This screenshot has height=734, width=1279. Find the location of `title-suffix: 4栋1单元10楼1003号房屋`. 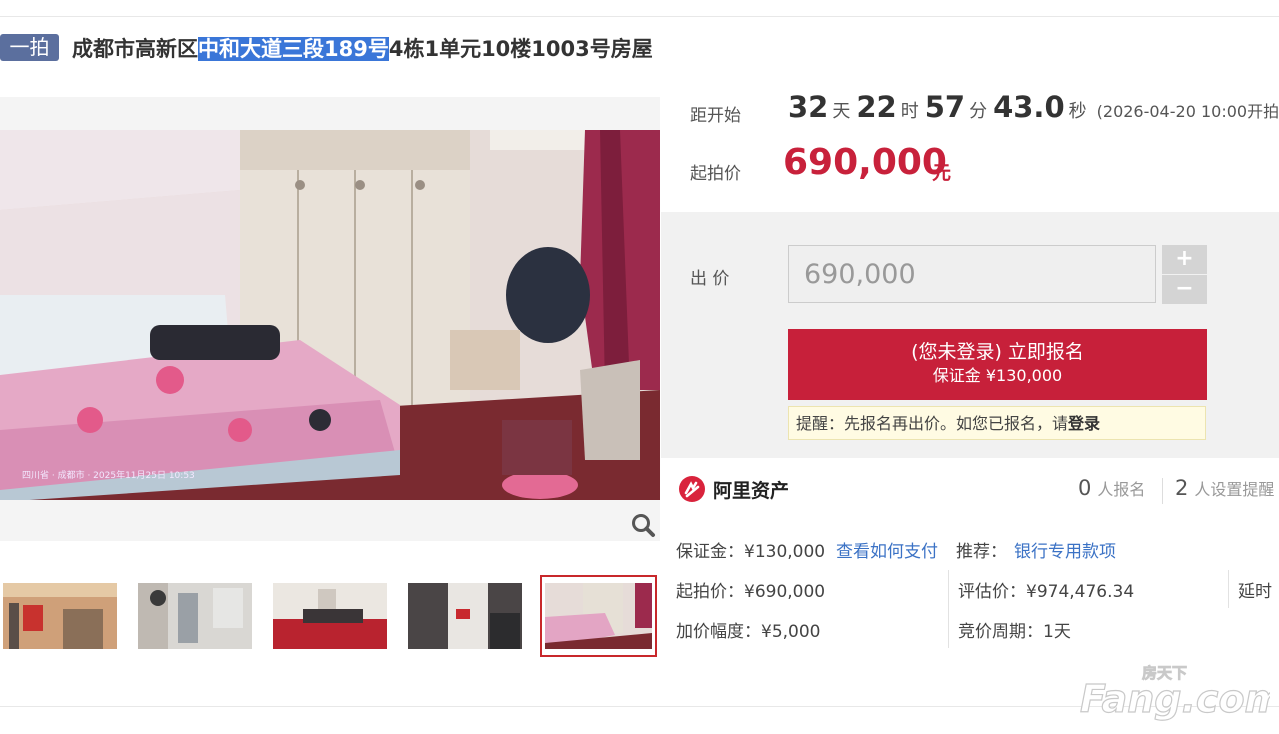

title-suffix: 4栋1单元10楼1003号房屋 is located at coordinates (520, 49).